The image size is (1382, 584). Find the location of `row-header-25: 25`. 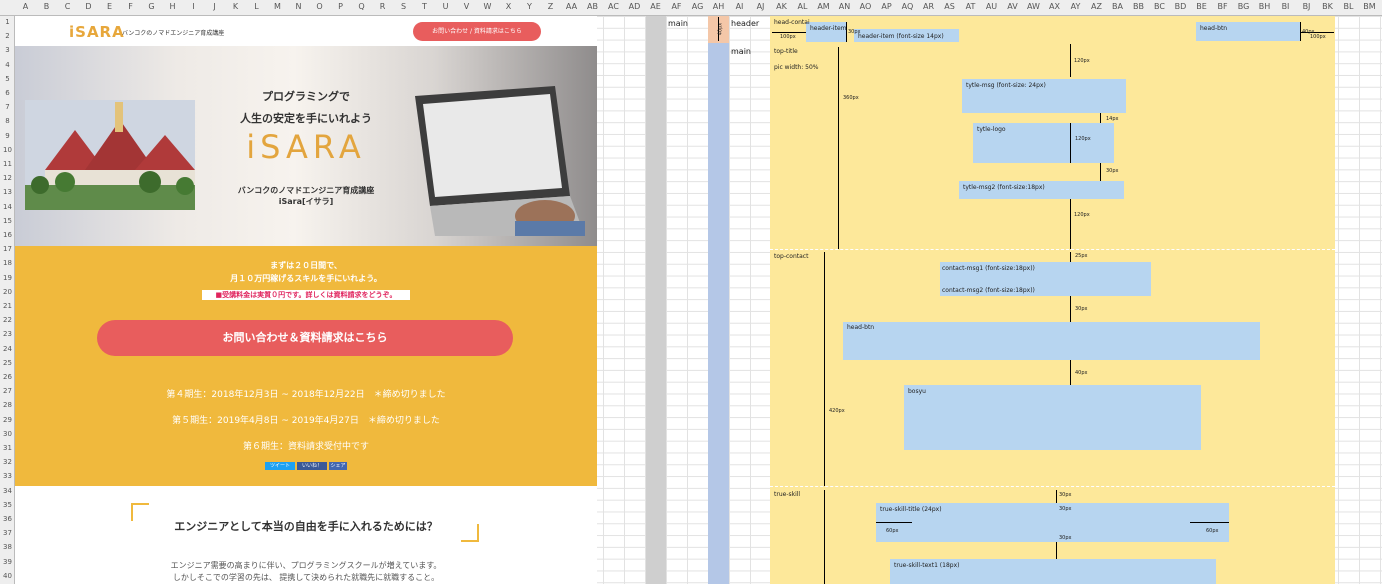

row-header-25: 25 is located at coordinates (7, 363).